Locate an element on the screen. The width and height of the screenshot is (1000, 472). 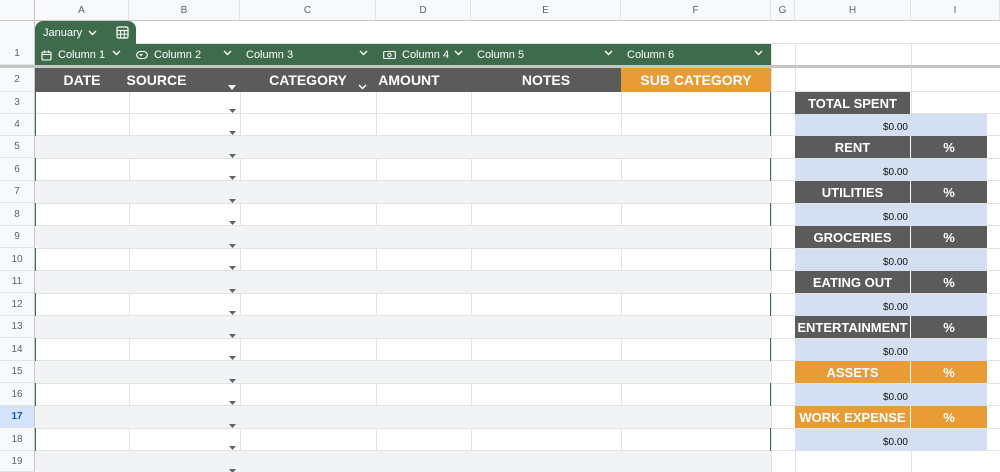
summary-title-total-spent: TOTAL SPENT is located at coordinates (852, 103).